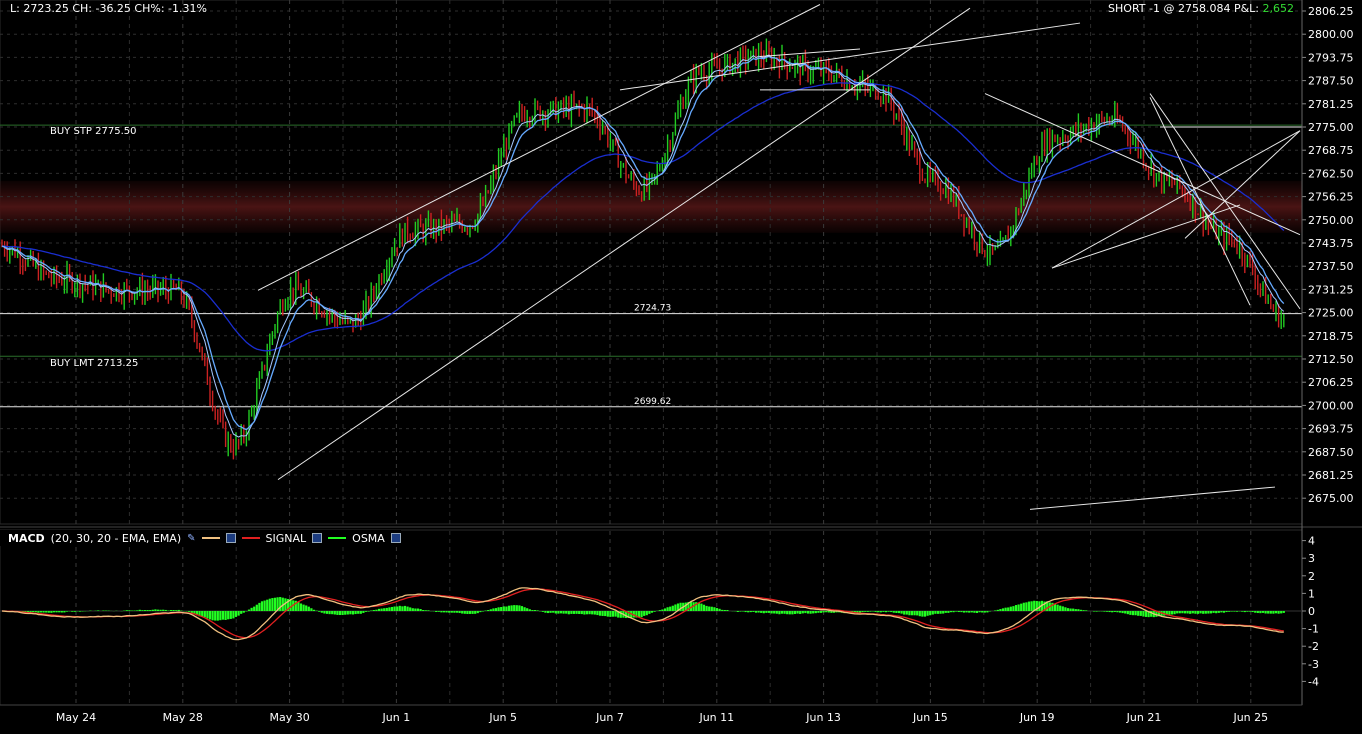 The height and width of the screenshot is (734, 1362). I want to click on y-tick-label: 2756.25, so click(1331, 197).